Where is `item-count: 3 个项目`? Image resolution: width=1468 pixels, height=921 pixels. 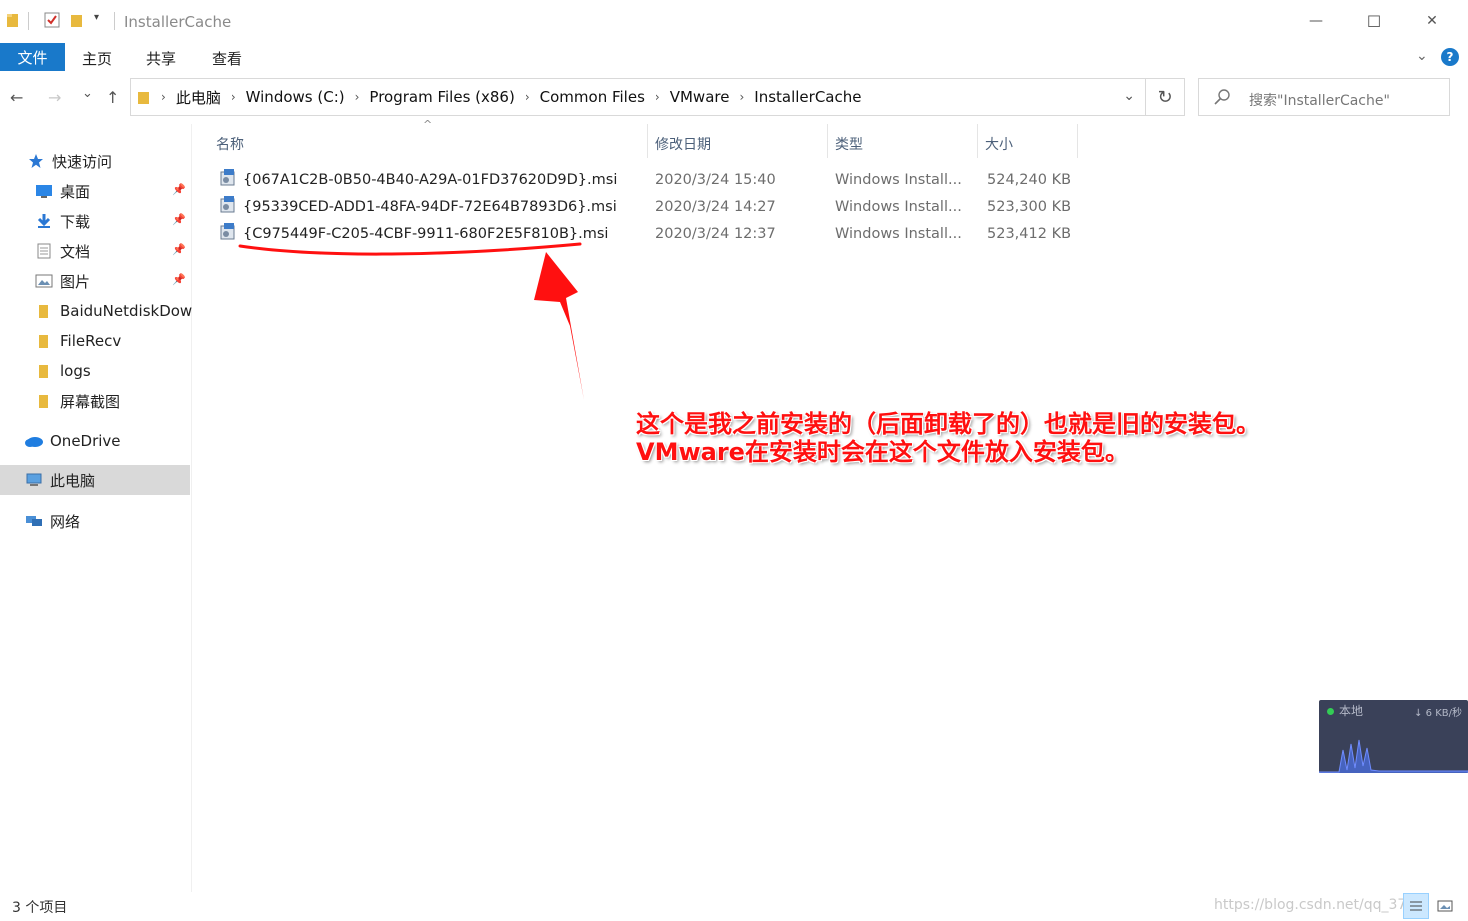
item-count: 3 个项目 is located at coordinates (40, 908).